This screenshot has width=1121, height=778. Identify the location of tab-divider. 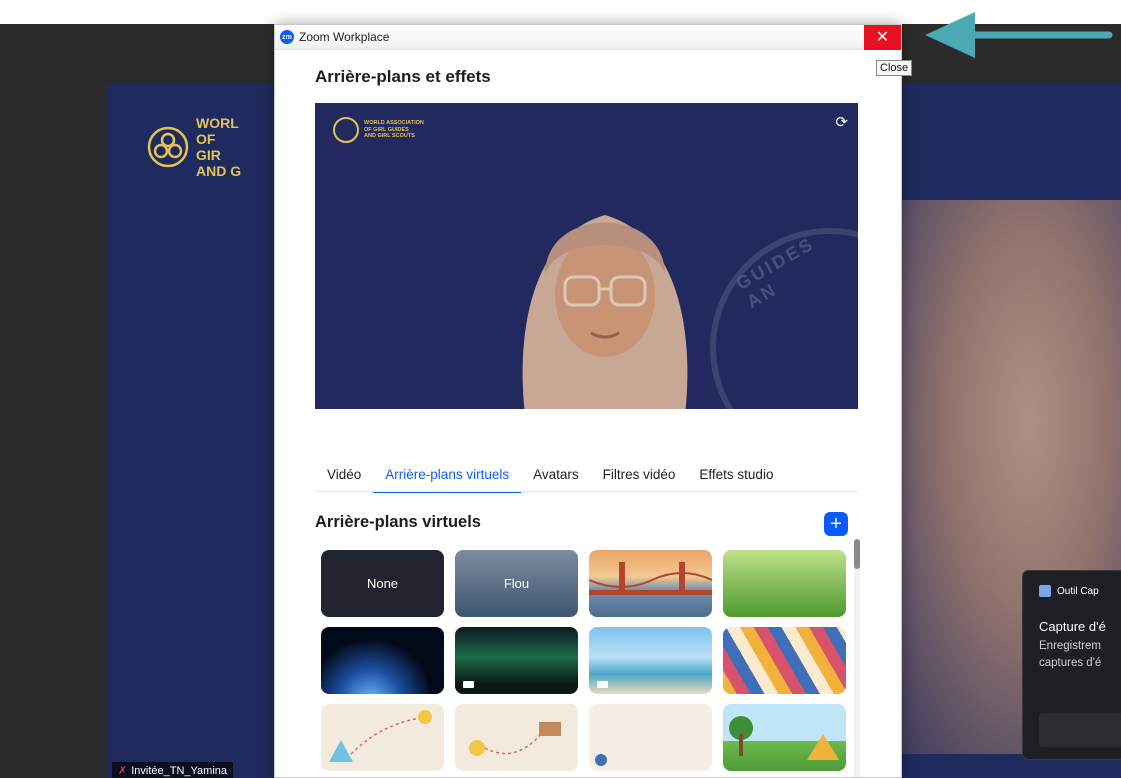
(586, 491).